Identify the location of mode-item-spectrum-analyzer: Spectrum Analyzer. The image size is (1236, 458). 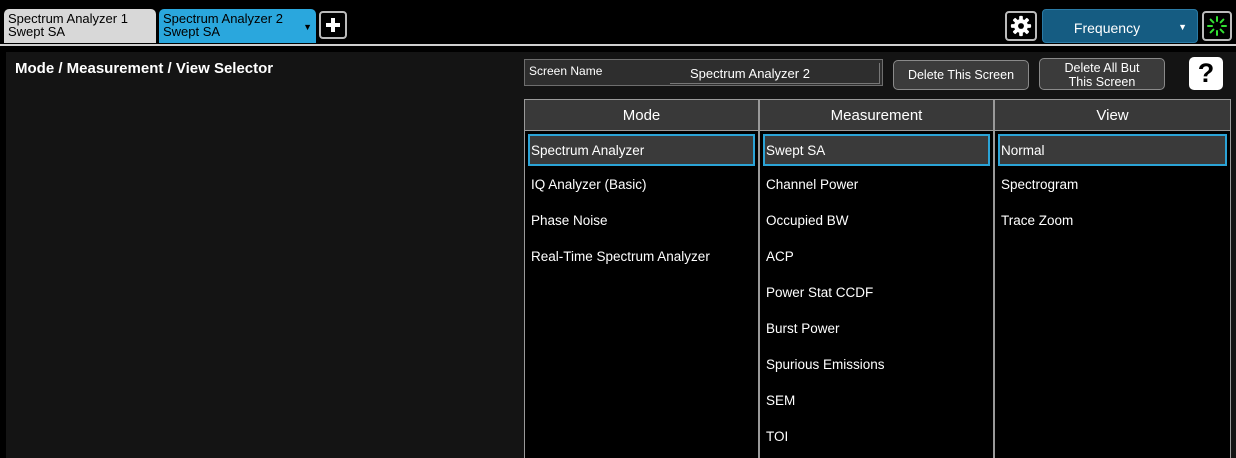
(641, 150).